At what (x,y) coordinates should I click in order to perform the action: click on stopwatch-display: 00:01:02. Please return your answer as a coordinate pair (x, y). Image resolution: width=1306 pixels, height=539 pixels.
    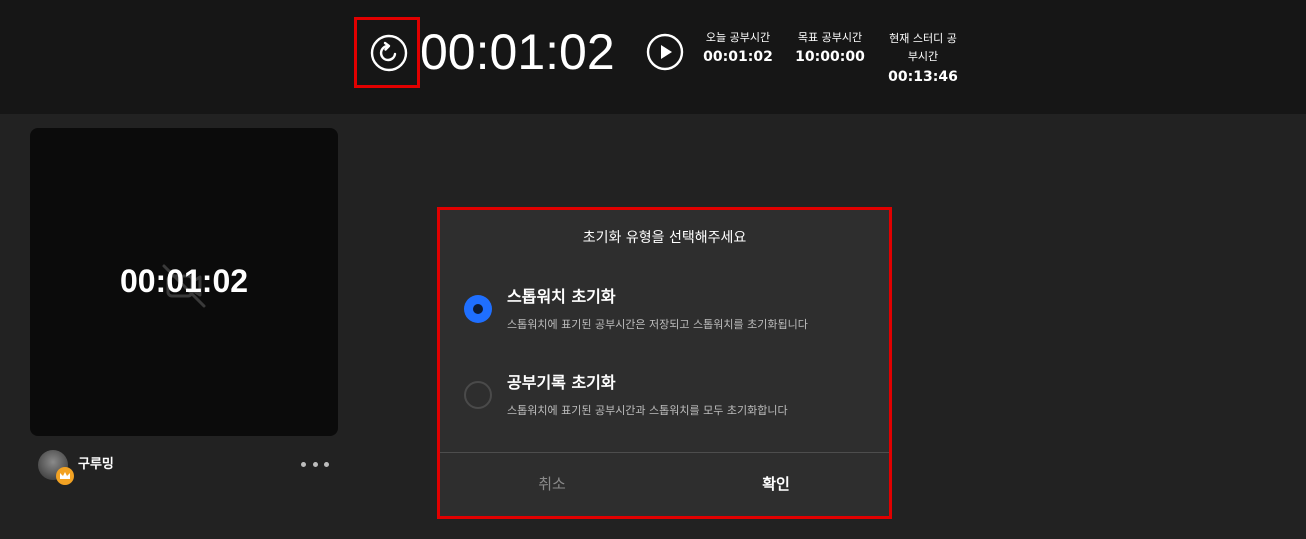
    Looking at the image, I should click on (517, 52).